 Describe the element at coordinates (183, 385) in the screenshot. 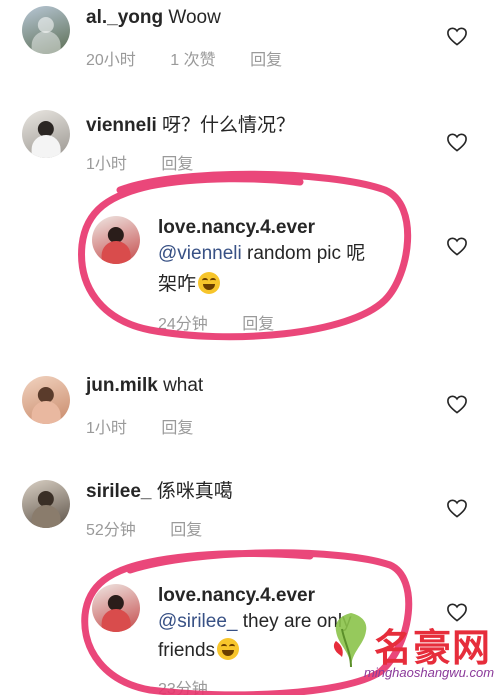

I see `comment-text: what` at that location.